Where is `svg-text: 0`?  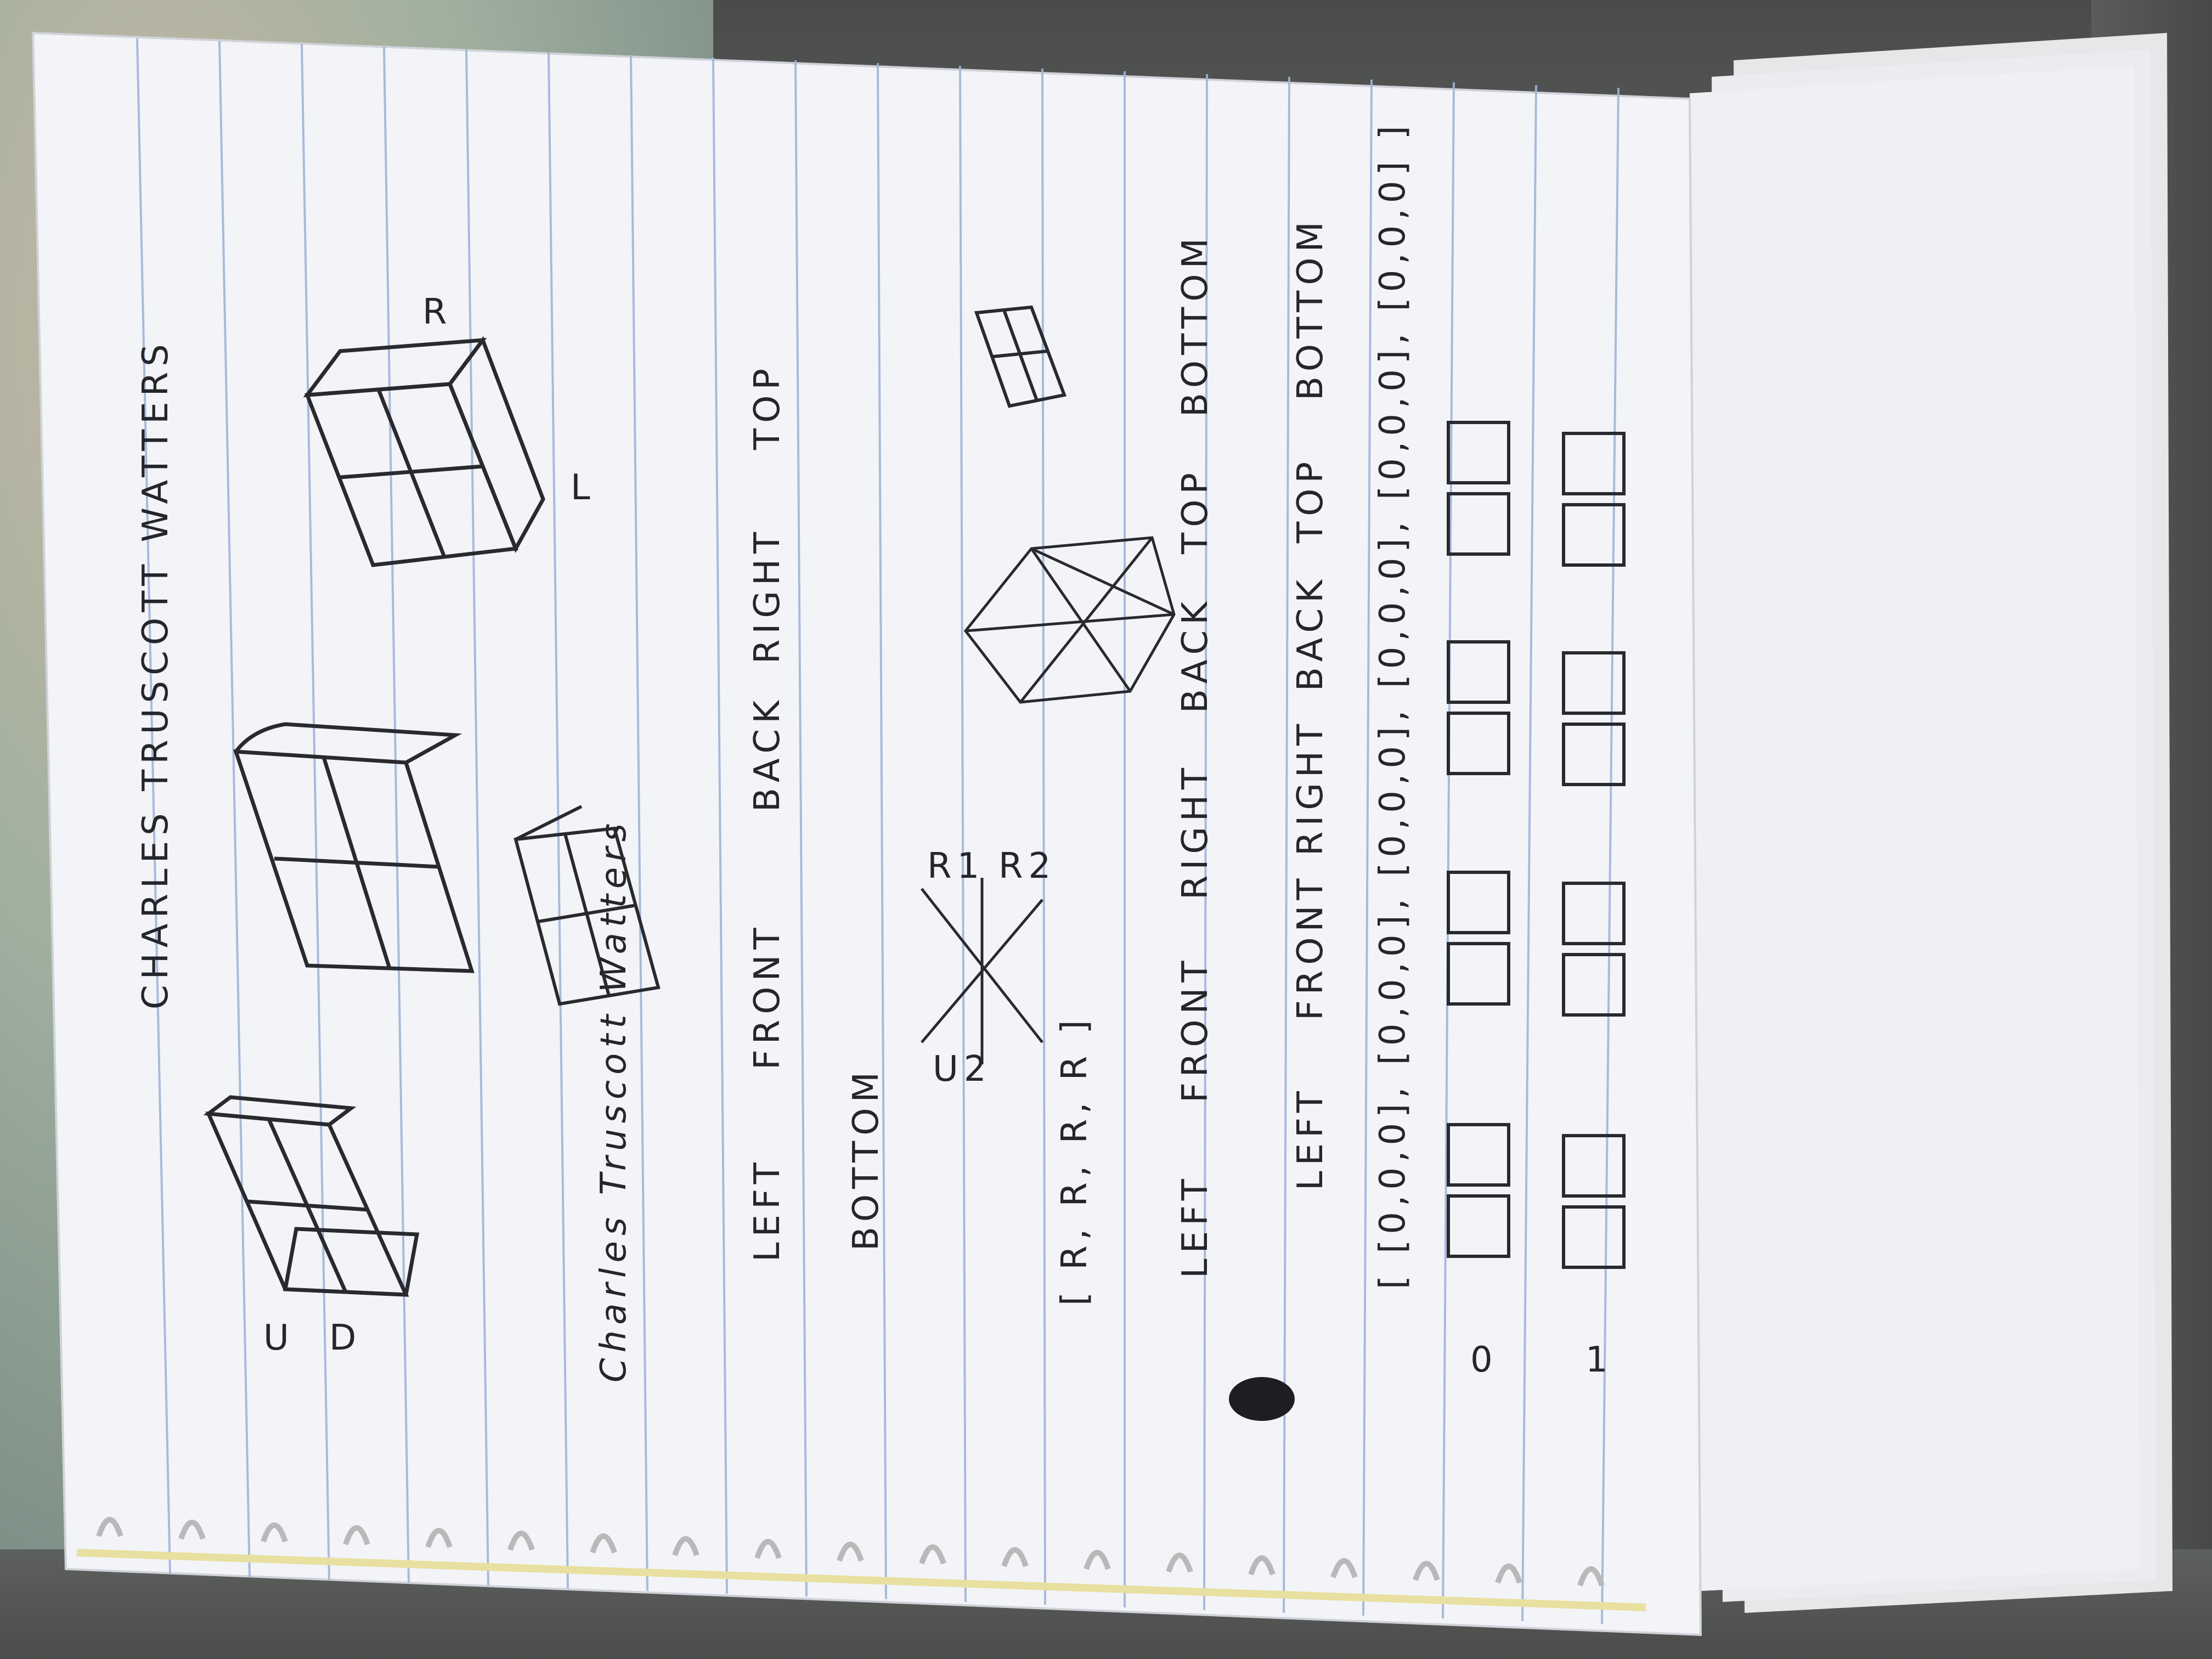
svg-text: 0 is located at coordinates (1484, 1360).